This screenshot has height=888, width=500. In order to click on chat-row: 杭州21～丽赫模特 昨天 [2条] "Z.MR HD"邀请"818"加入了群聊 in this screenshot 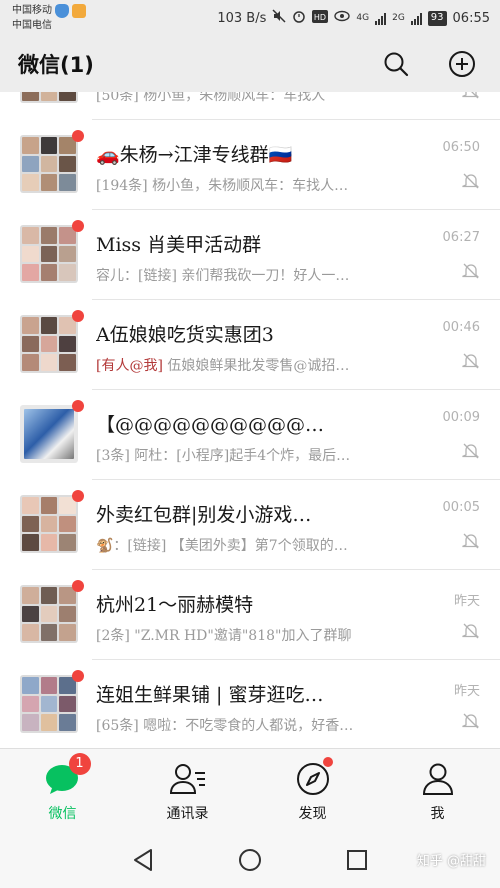, I will do `click(250, 615)`.